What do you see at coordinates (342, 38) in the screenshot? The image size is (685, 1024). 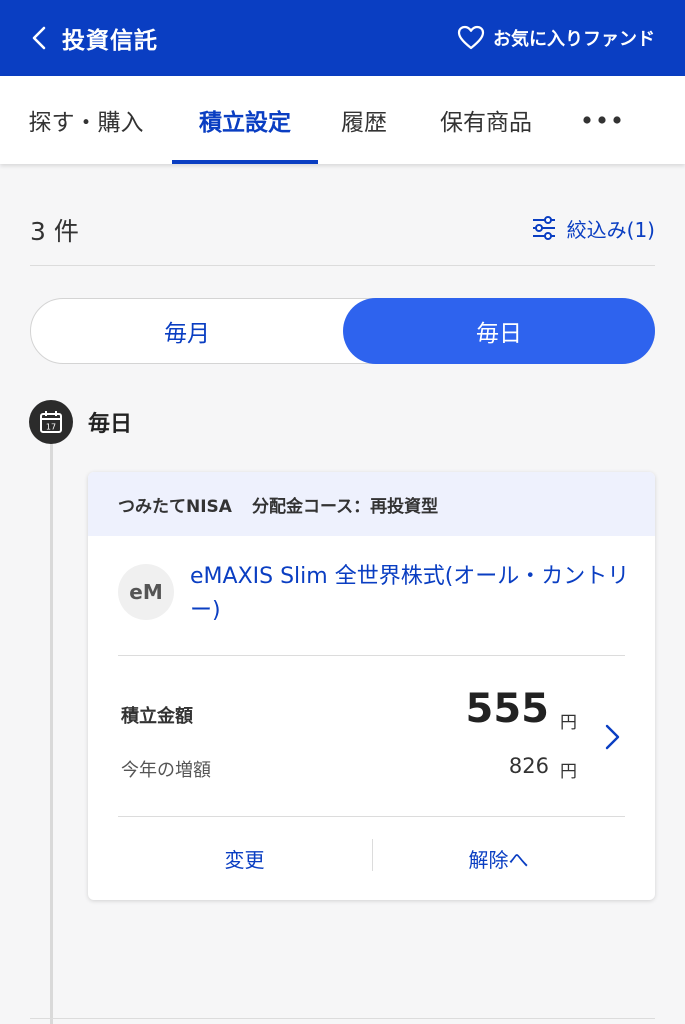 I see `app-header: 投資信託 お気に入りファンド` at bounding box center [342, 38].